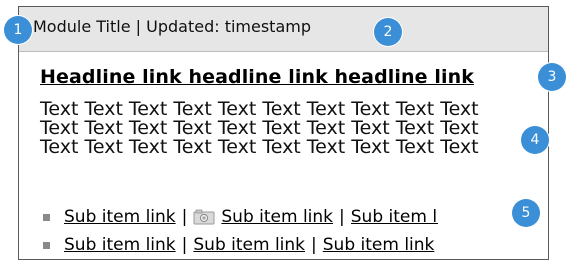 This screenshot has height=266, width=567. Describe the element at coordinates (388, 32) in the screenshot. I see `callout-marker-2: 2` at that location.